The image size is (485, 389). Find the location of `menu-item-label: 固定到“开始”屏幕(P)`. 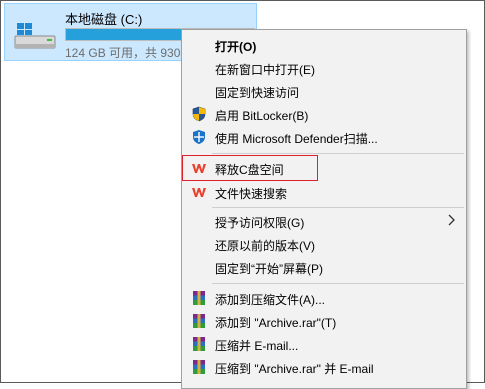

menu-item-label: 固定到“开始”屏幕(P) is located at coordinates (269, 269).